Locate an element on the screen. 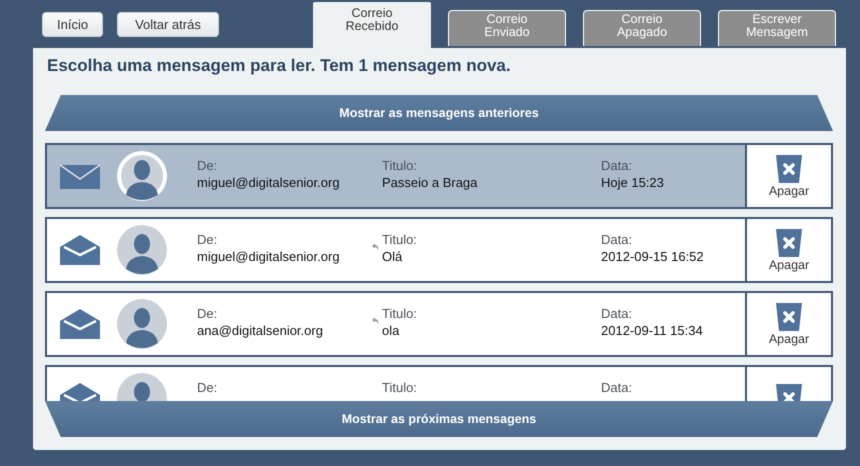 This screenshot has height=466, width=860. nav-button: Voltar atrás is located at coordinates (168, 24).